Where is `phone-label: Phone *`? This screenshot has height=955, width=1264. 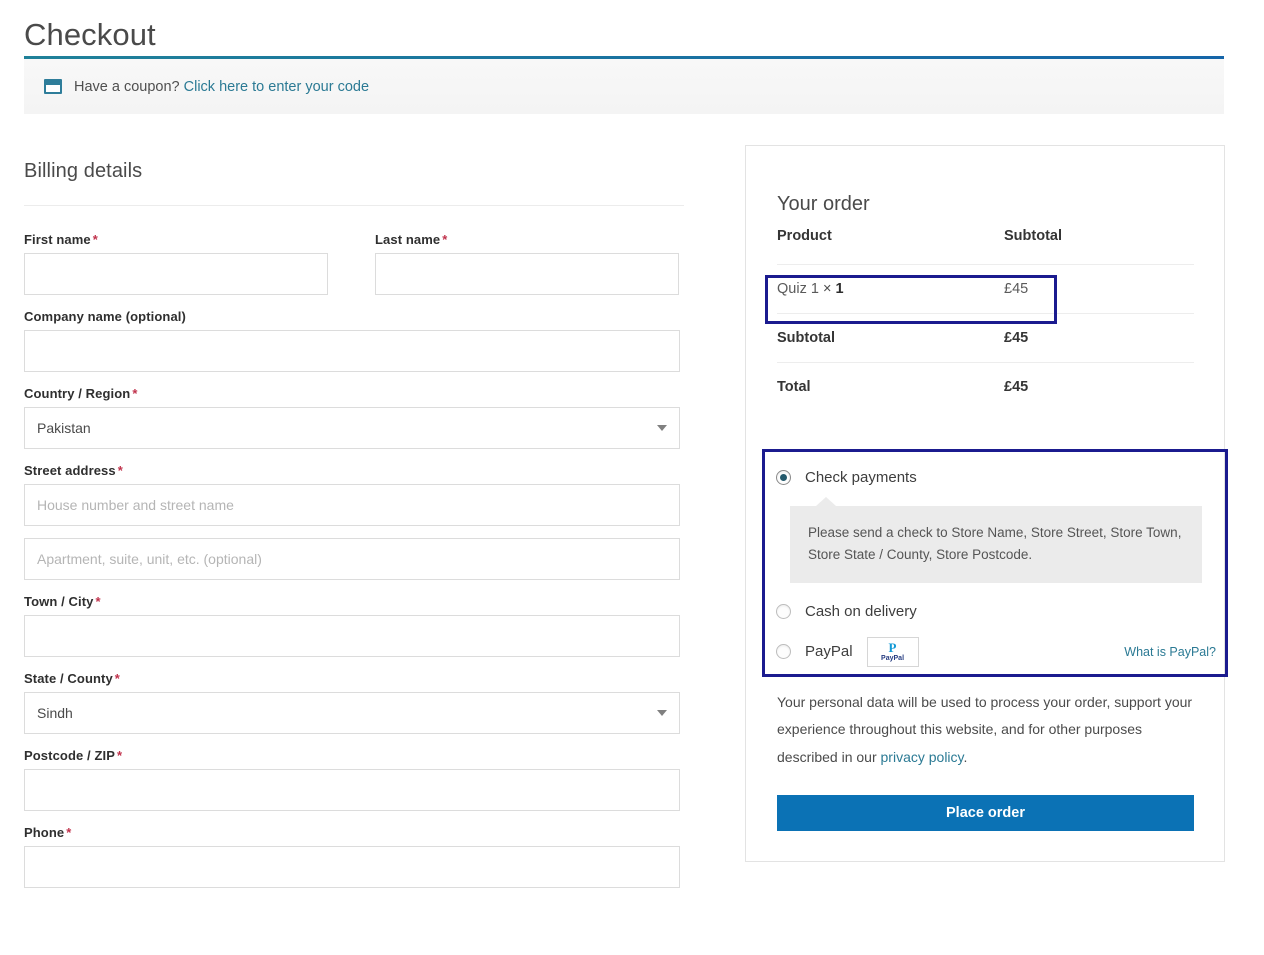
phone-label: Phone * is located at coordinates (48, 832).